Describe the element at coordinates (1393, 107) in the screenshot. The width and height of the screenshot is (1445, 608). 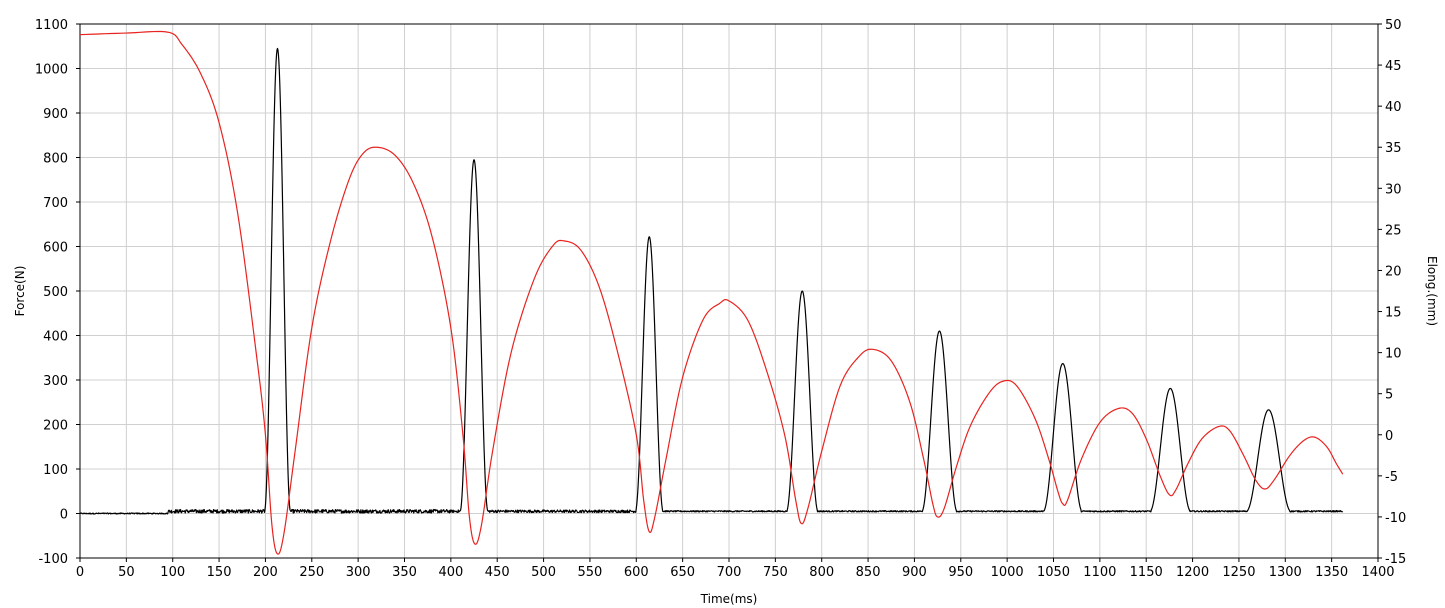
I see `y2-tick-label: 40` at that location.